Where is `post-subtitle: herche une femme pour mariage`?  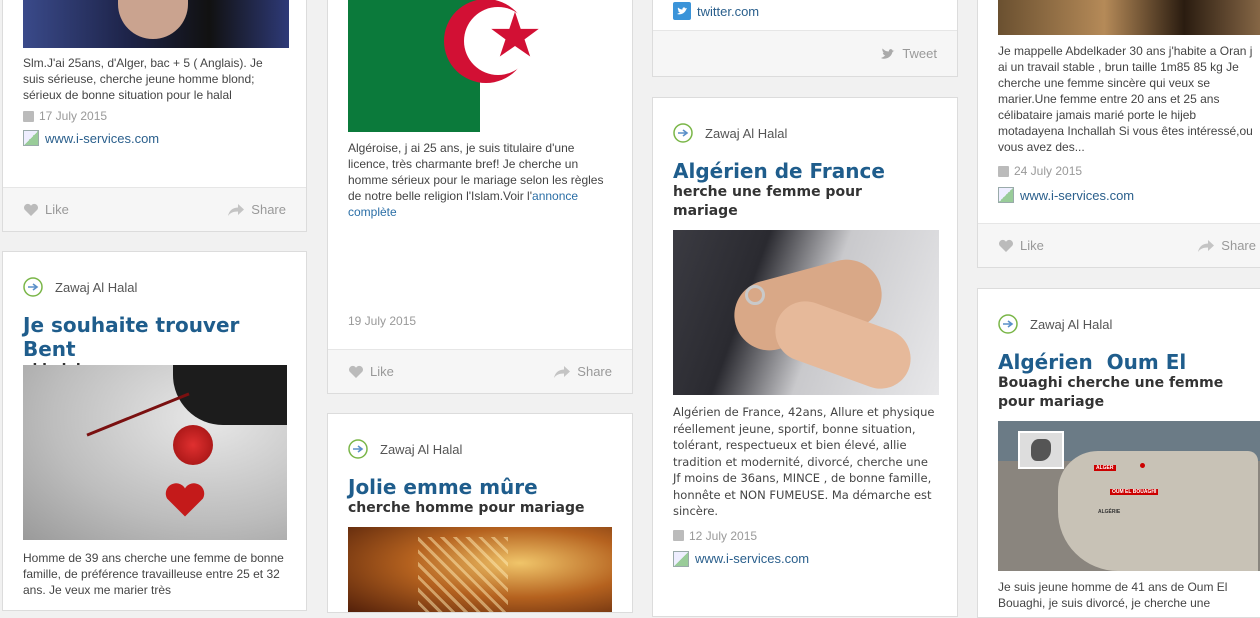 post-subtitle: herche une femme pour mariage is located at coordinates (767, 201).